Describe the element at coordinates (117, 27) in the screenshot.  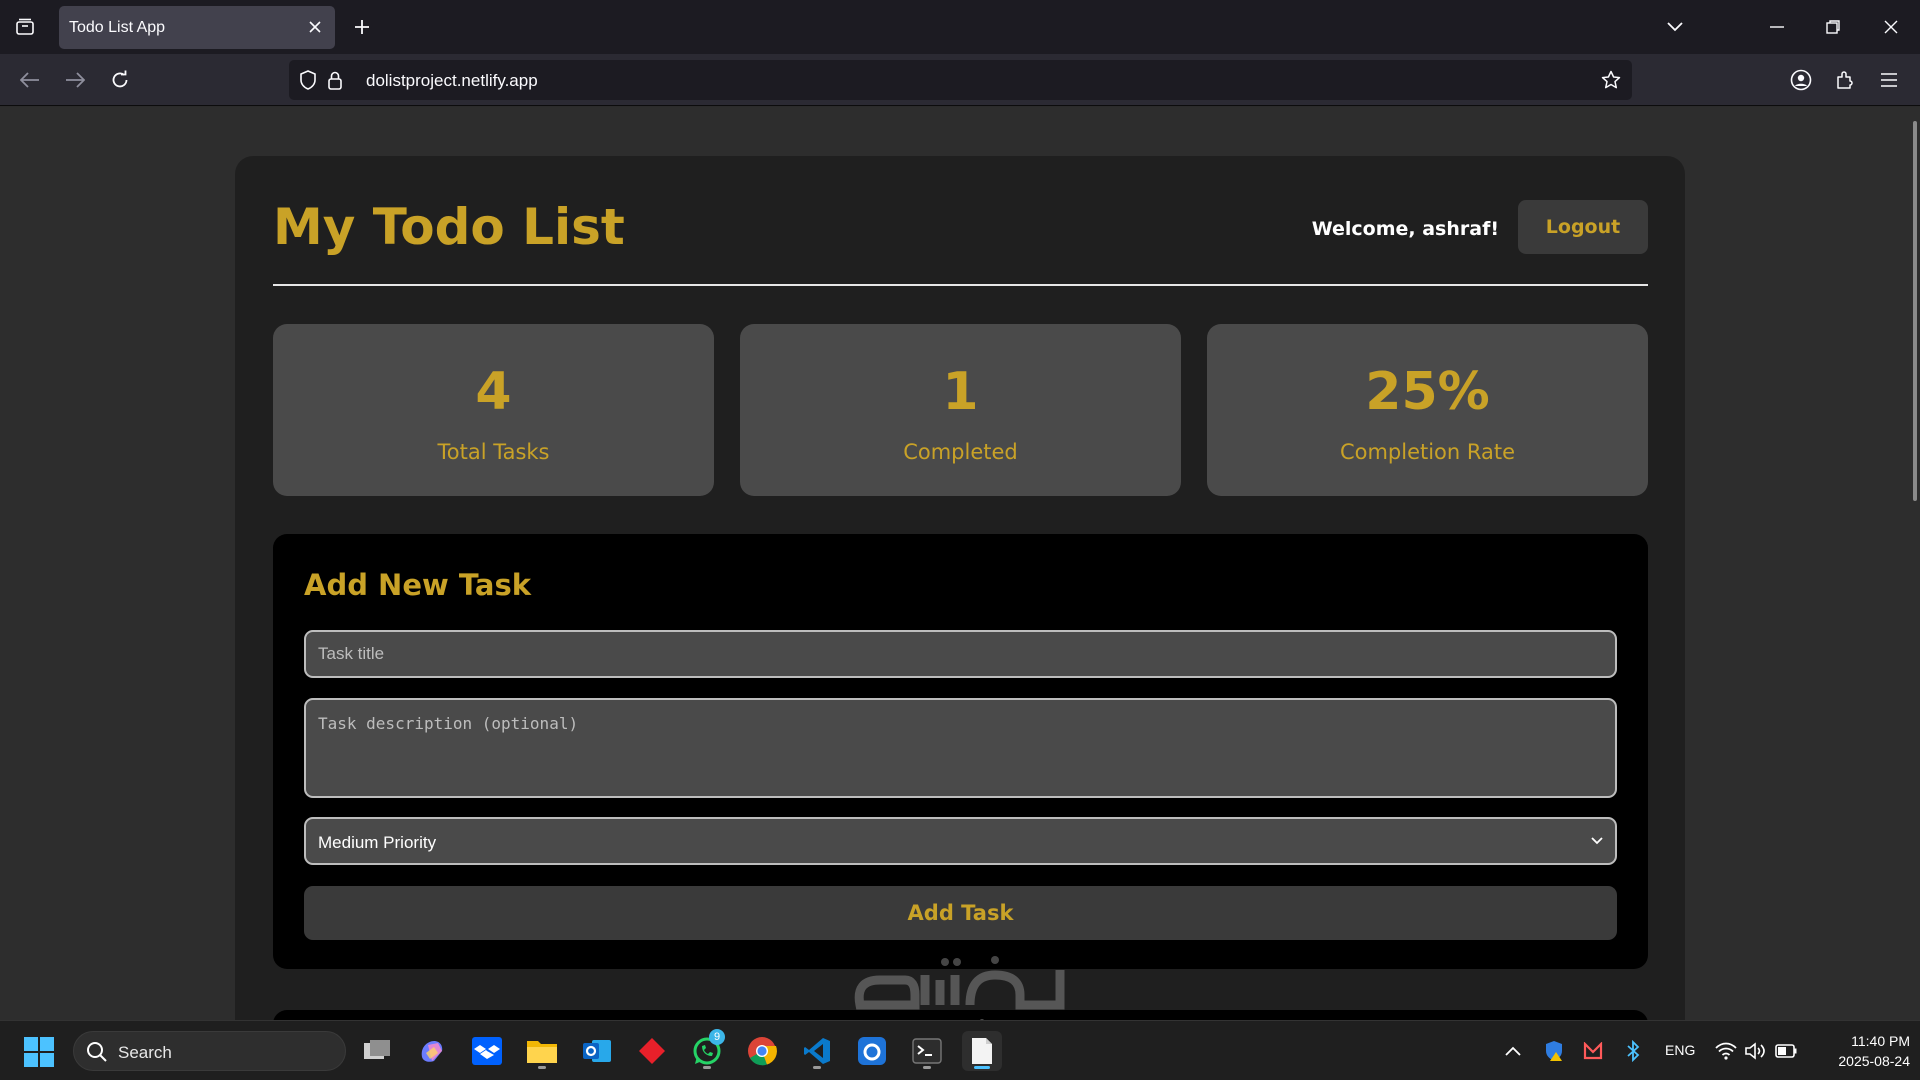
I see `tab-title: Todo List App` at that location.